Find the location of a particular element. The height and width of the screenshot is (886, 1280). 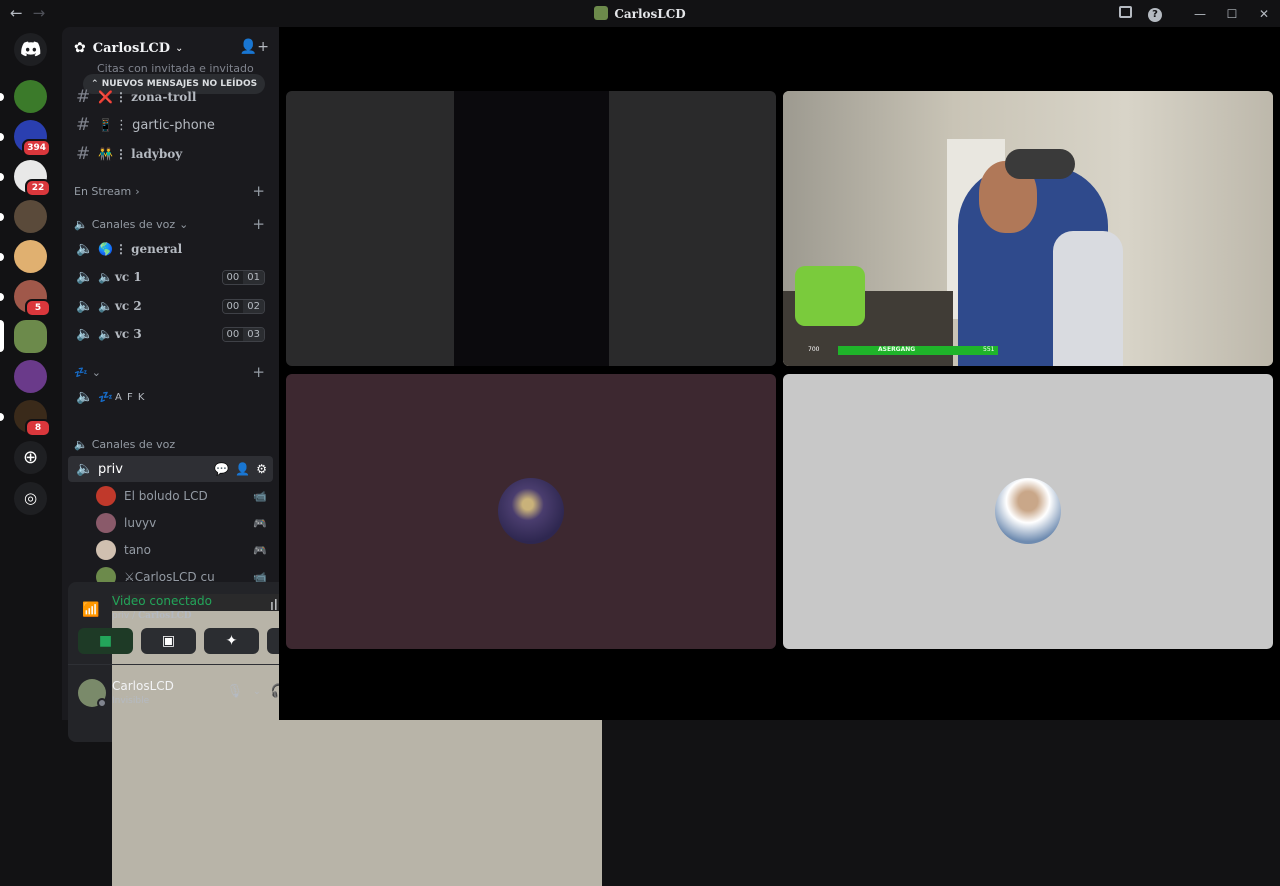

chat-icon: 💬 is located at coordinates (221, 469).